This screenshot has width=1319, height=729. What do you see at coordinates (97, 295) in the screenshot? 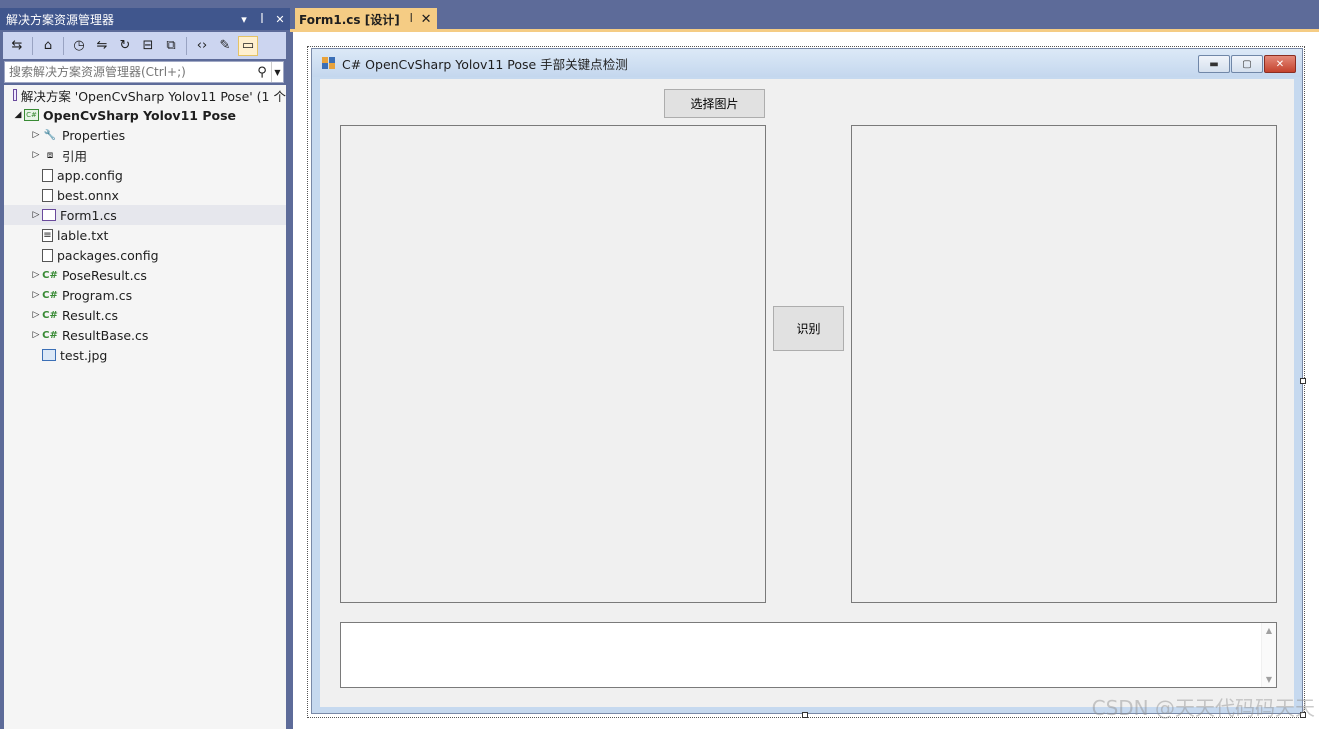
I see `tree-item-label: Program.cs` at bounding box center [97, 295].